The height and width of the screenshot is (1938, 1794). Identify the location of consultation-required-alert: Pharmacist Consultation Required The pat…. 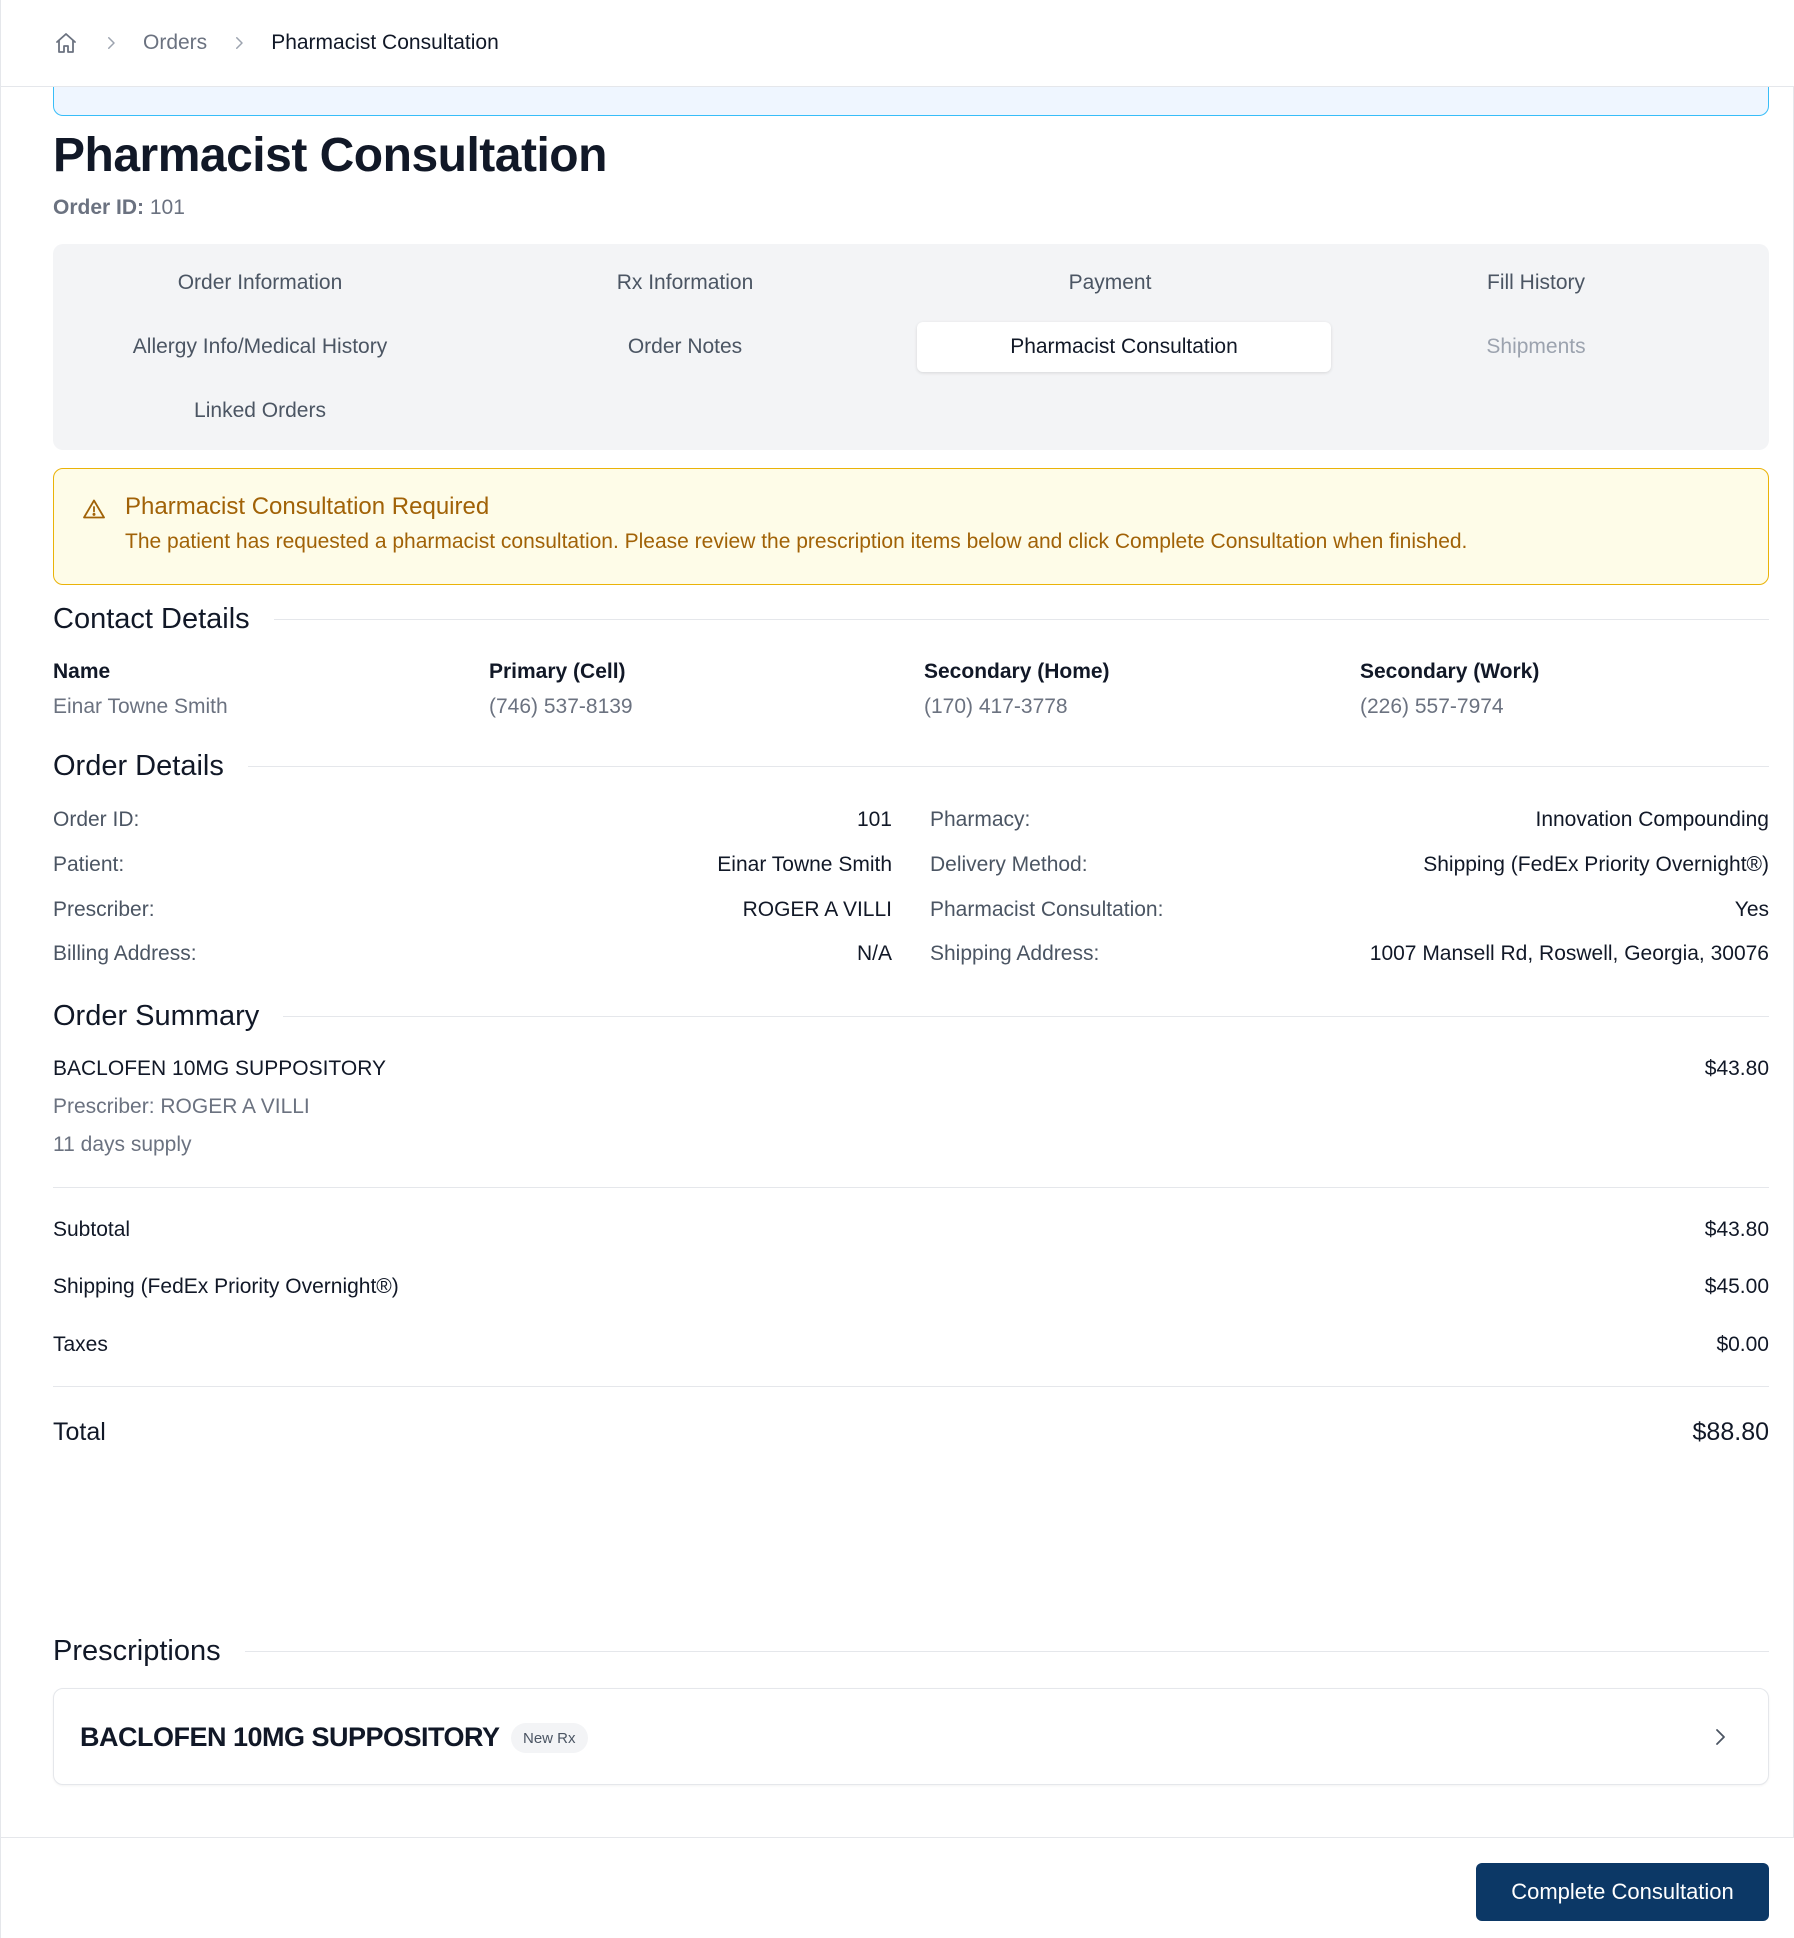
(911, 526).